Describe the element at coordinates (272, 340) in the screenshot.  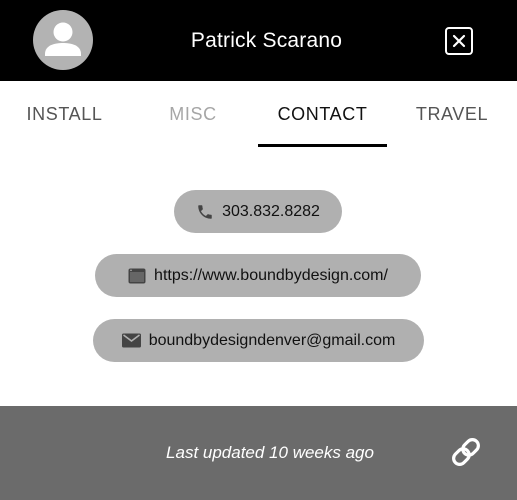
I see `email-address: boundbydesigndenver@gmail.com` at that location.